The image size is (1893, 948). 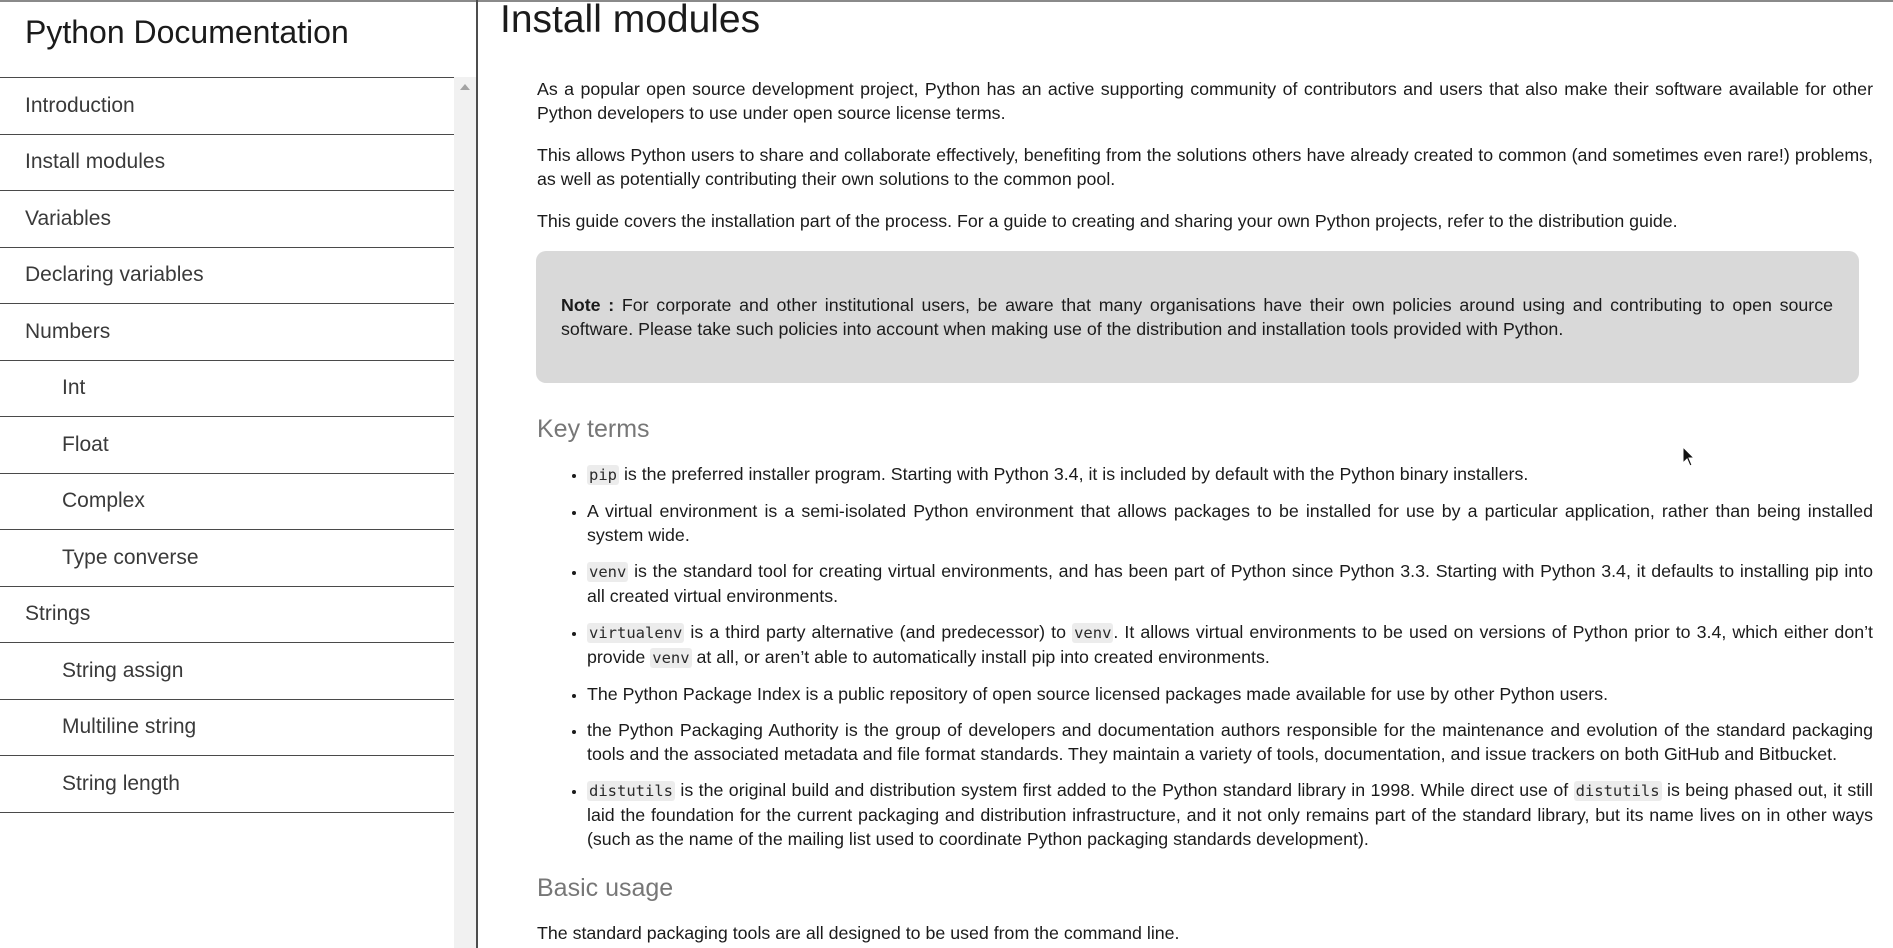 What do you see at coordinates (593, 429) in the screenshot?
I see `key-terms-heading: Key terms` at bounding box center [593, 429].